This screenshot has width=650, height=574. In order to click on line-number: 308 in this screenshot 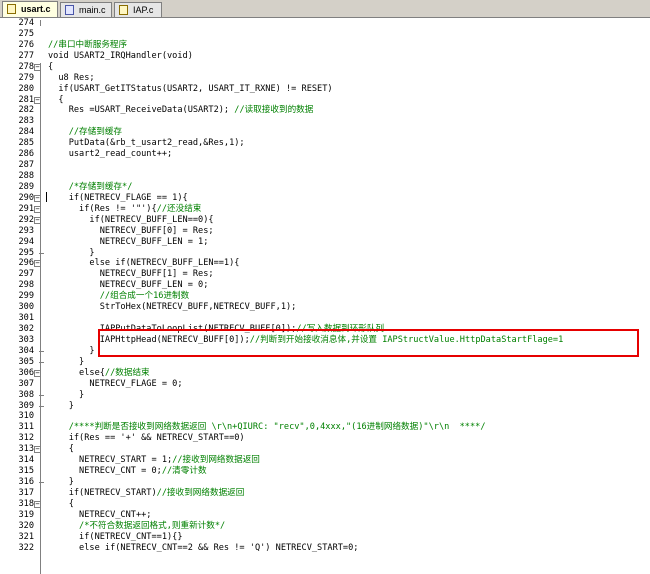, I will do `click(26, 394)`.